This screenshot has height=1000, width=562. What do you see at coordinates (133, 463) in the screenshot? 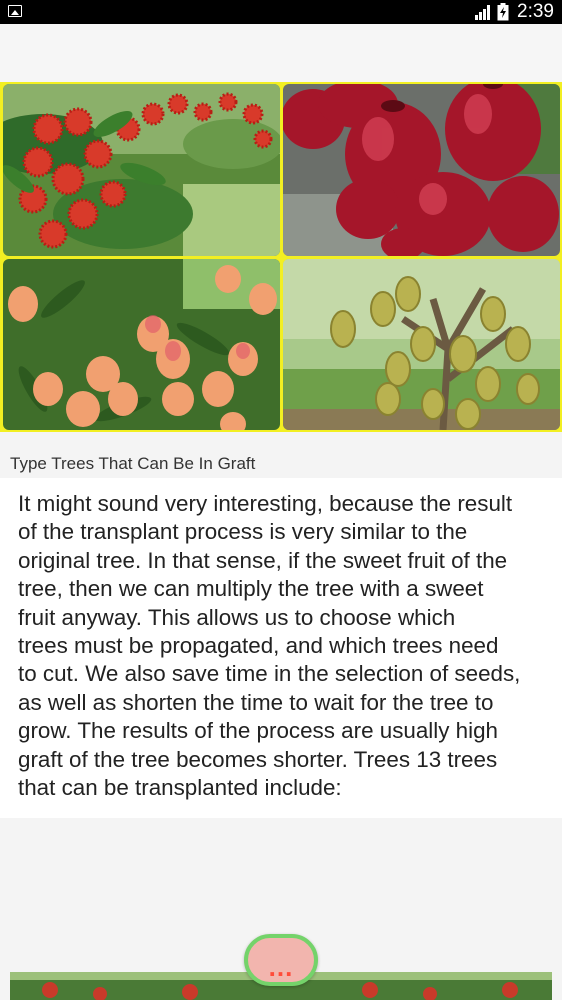
I see `article-caption: Type Trees That Can Be In Graft` at bounding box center [133, 463].